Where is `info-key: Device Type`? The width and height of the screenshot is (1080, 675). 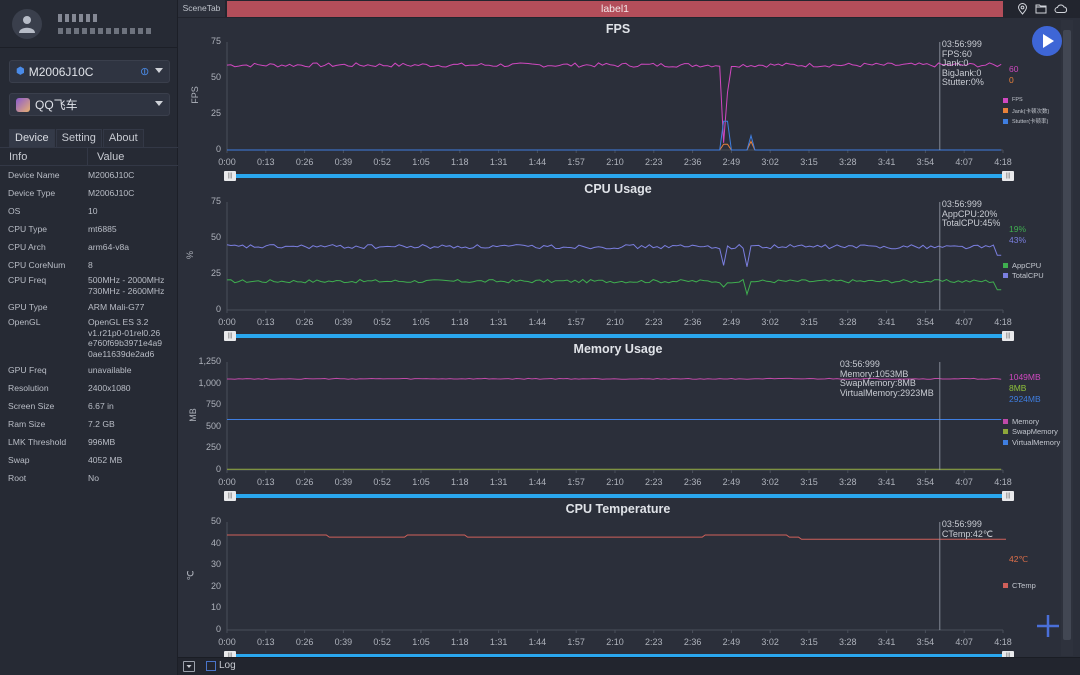 info-key: Device Type is located at coordinates (32, 193).